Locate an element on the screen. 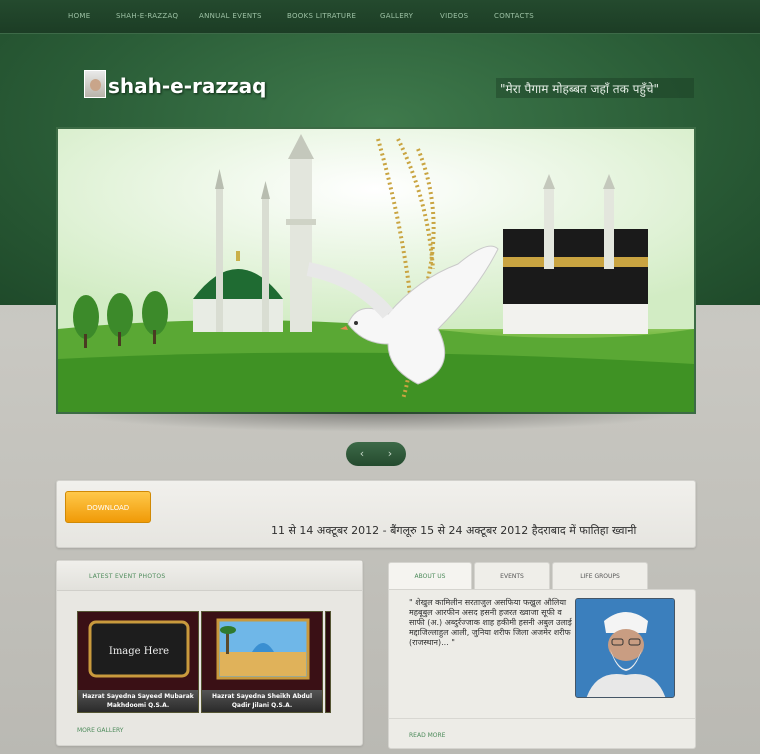 Image resolution: width=760 pixels, height=754 pixels. nav-books-litrature: BOOKS LITRATURE is located at coordinates (321, 16).